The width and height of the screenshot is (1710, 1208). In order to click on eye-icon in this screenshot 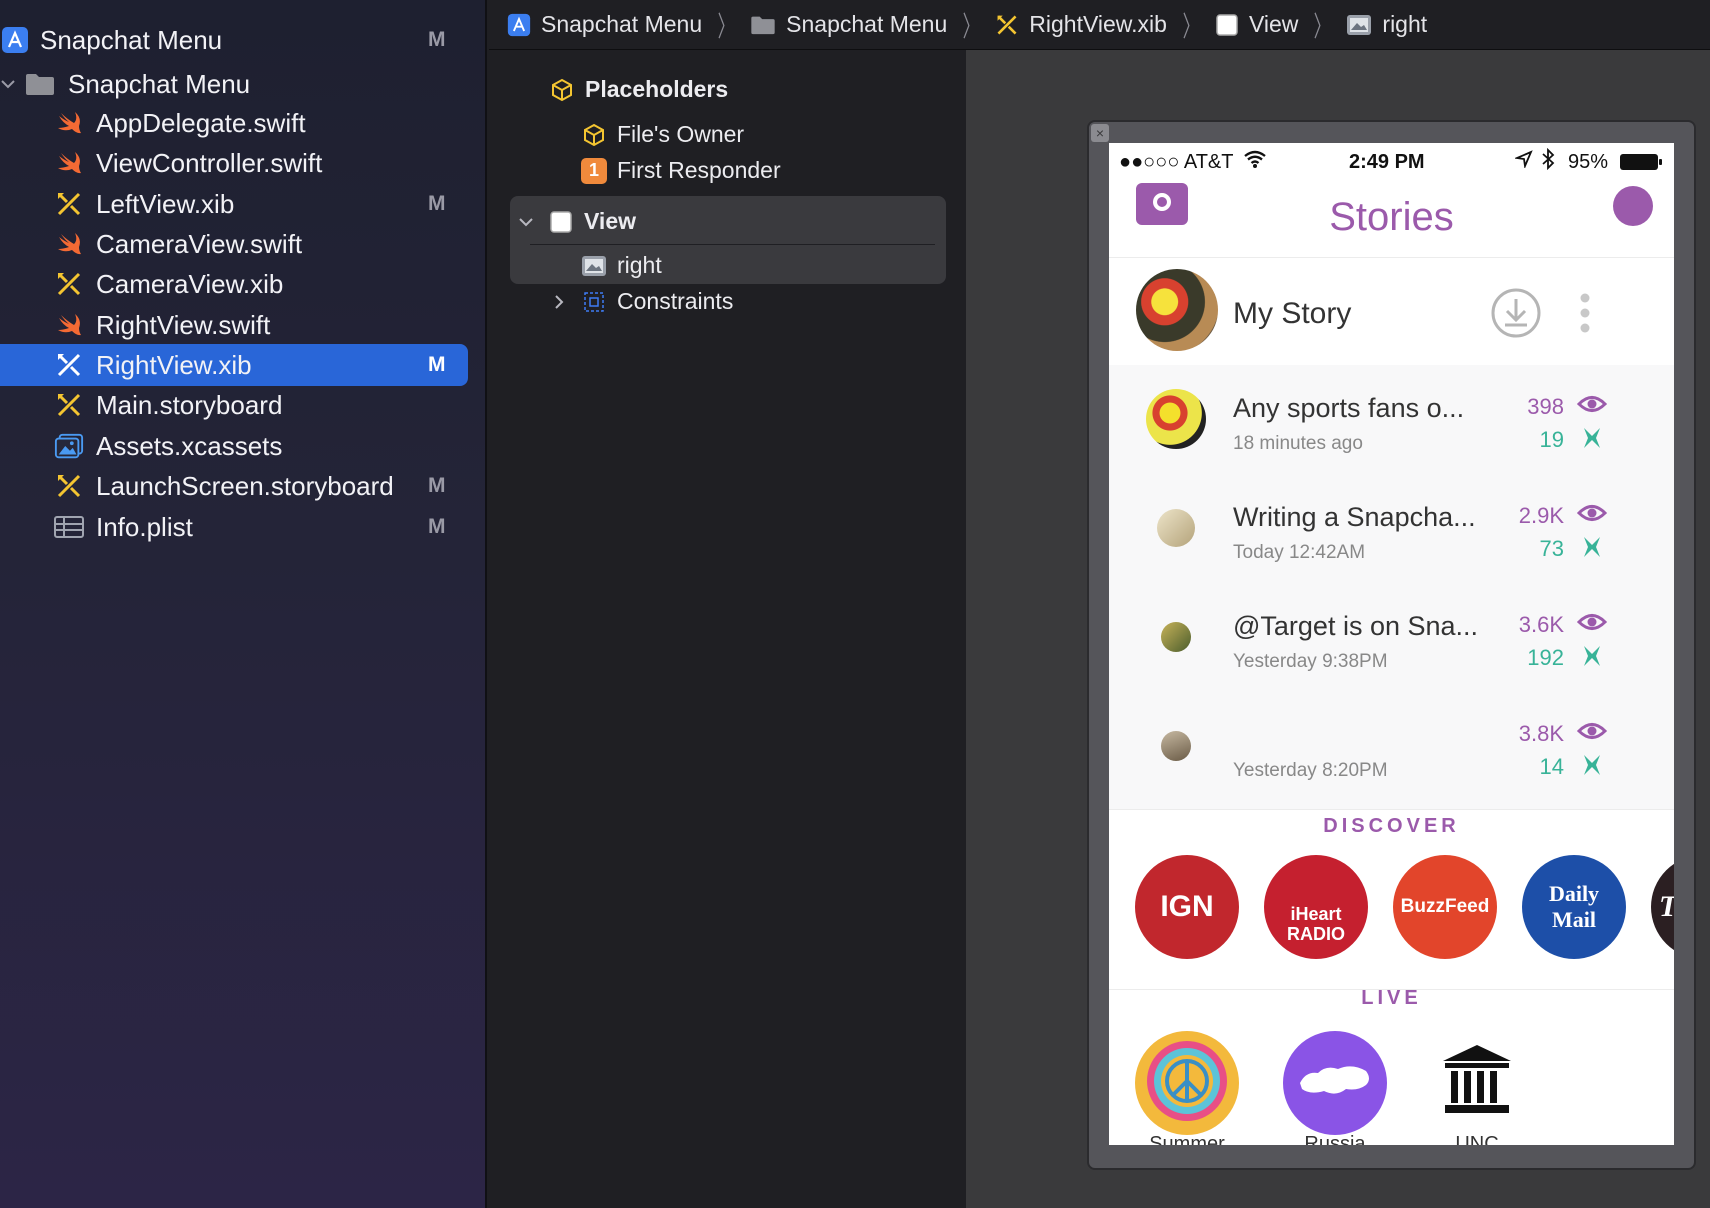, I will do `click(1592, 624)`.